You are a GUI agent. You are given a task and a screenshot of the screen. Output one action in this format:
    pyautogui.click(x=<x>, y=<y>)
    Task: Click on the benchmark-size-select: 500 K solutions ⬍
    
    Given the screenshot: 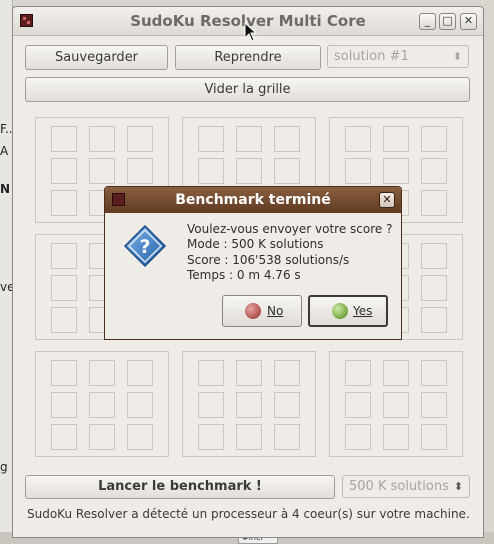 What is the action you would take?
    pyautogui.click(x=406, y=486)
    